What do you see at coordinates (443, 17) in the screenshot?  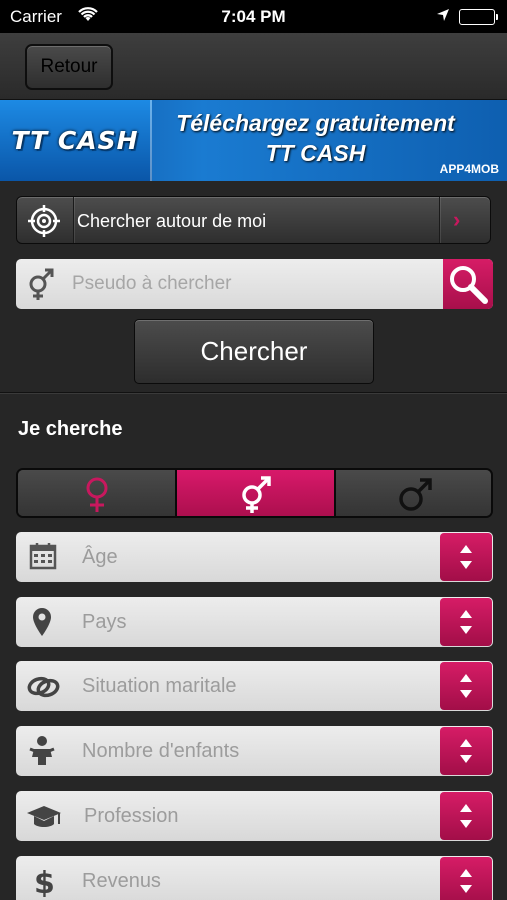 I see `location-arrow-icon` at bounding box center [443, 17].